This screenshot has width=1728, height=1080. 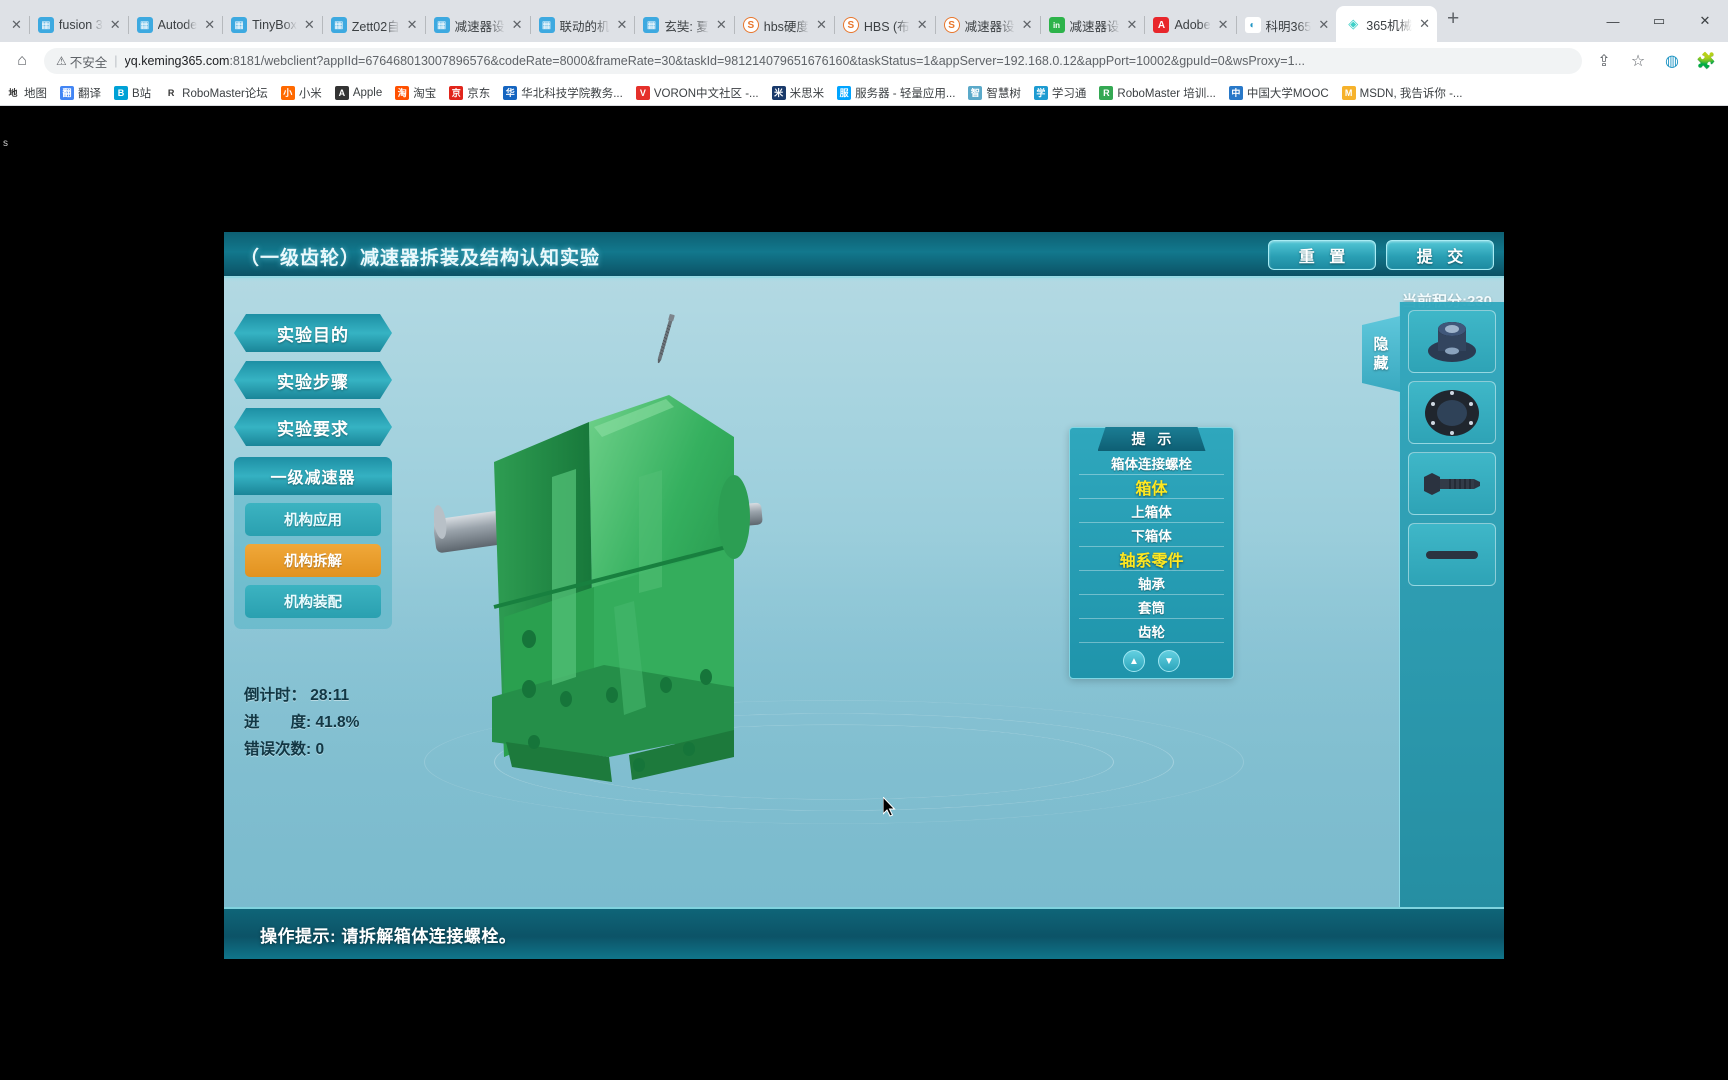 What do you see at coordinates (272, 25) in the screenshot?
I see `browser-tab: ▦ TinyBox ✕` at bounding box center [272, 25].